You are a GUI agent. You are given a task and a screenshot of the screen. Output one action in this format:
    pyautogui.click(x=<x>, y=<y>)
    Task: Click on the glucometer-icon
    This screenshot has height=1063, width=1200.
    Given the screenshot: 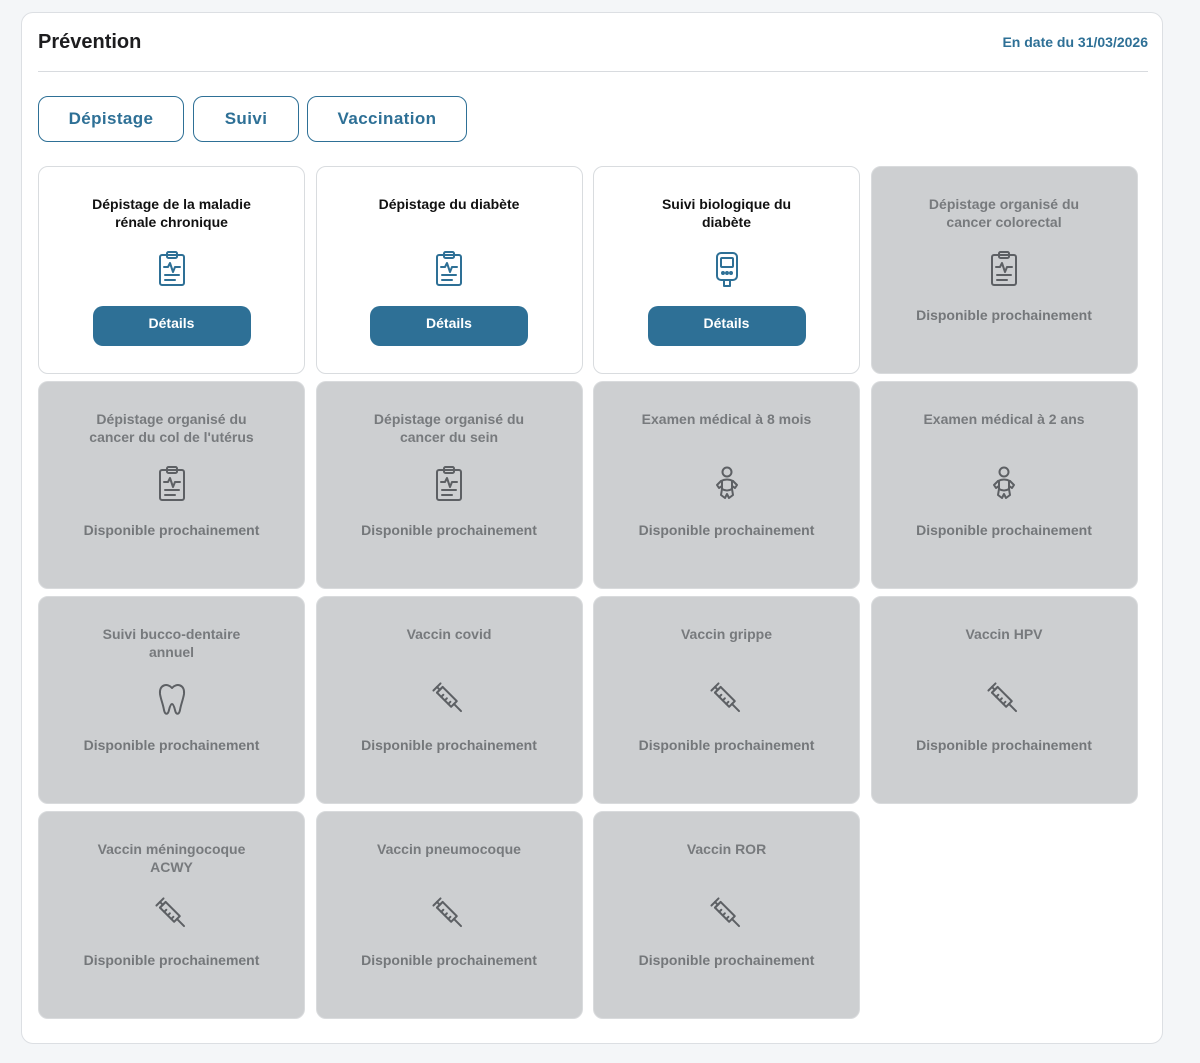 What is the action you would take?
    pyautogui.click(x=727, y=269)
    